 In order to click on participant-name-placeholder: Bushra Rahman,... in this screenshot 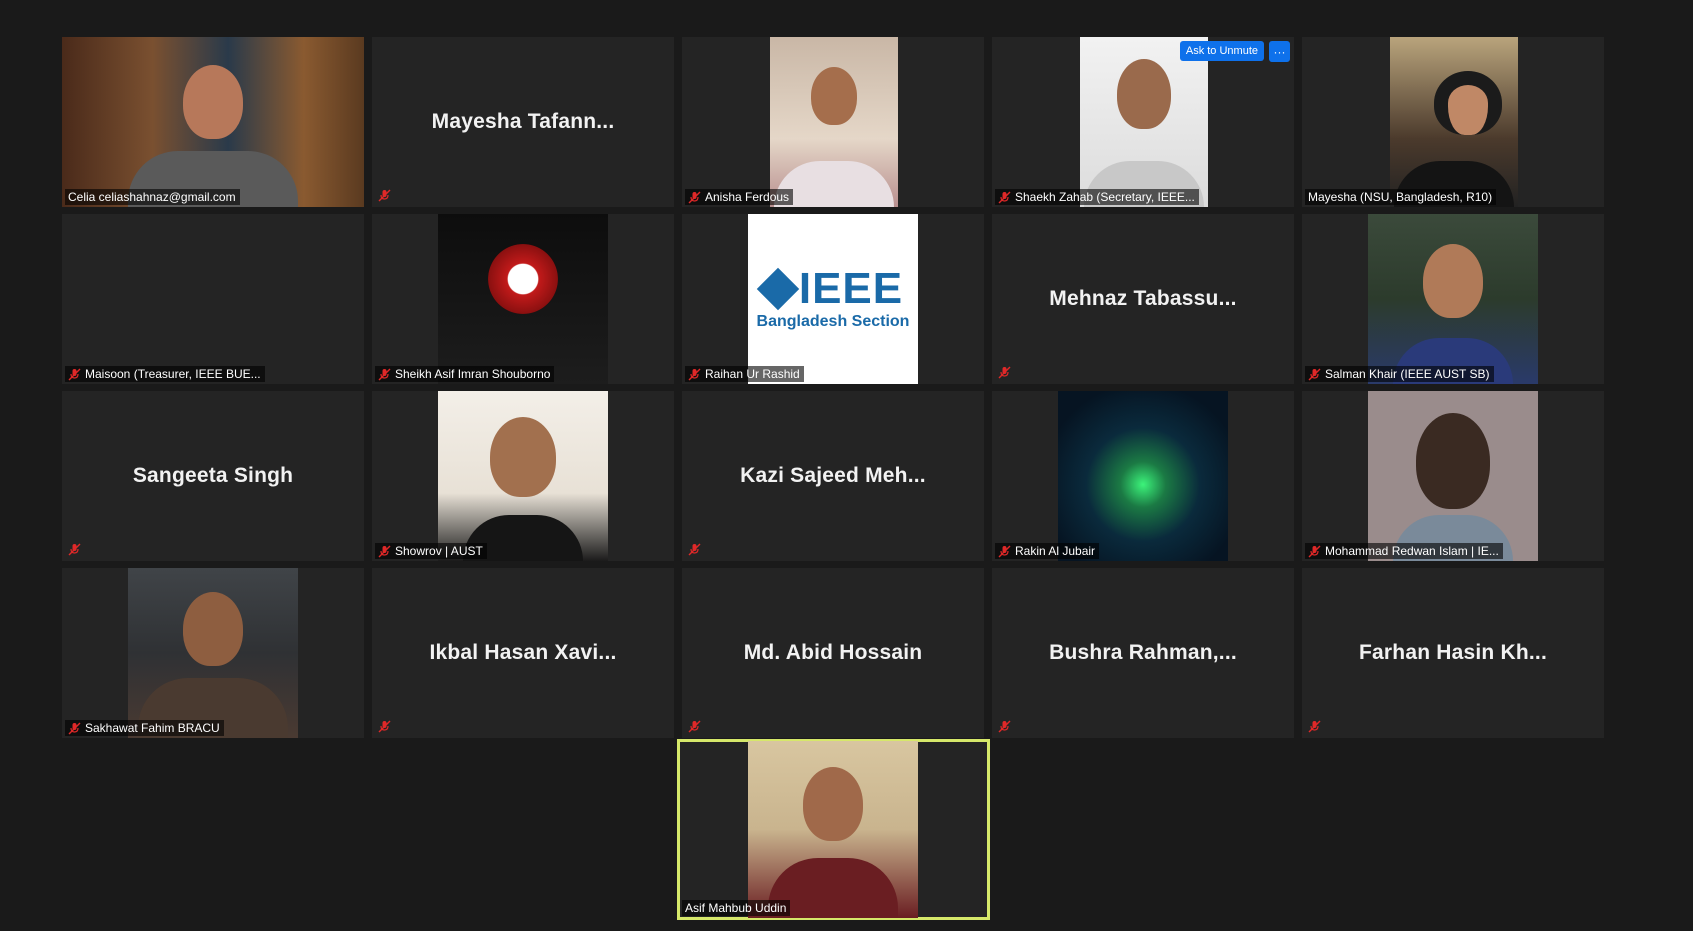, I will do `click(1143, 652)`.